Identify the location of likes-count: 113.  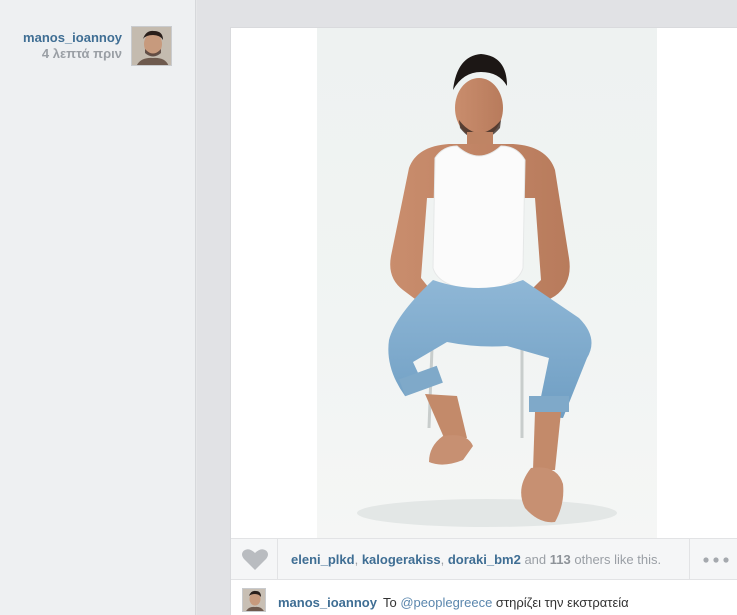
(560, 559).